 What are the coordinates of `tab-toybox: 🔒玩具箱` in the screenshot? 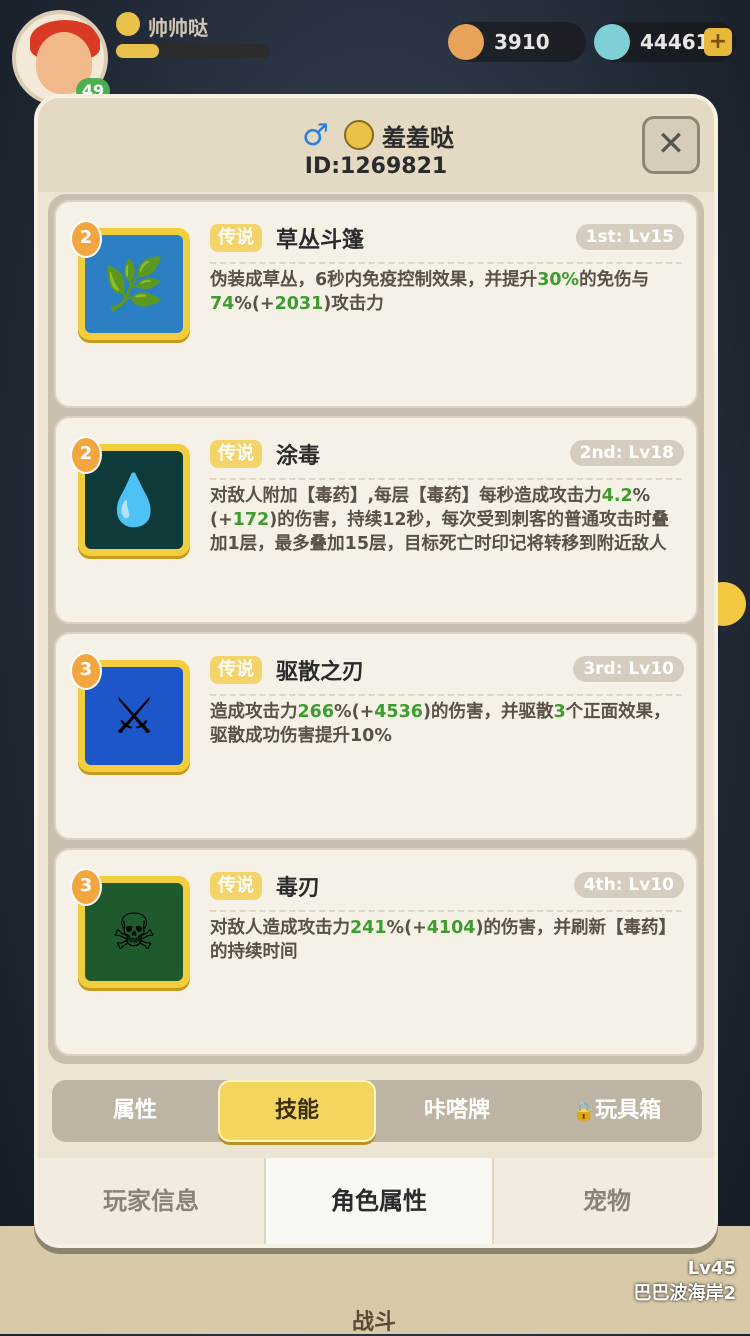 It's located at (617, 1111).